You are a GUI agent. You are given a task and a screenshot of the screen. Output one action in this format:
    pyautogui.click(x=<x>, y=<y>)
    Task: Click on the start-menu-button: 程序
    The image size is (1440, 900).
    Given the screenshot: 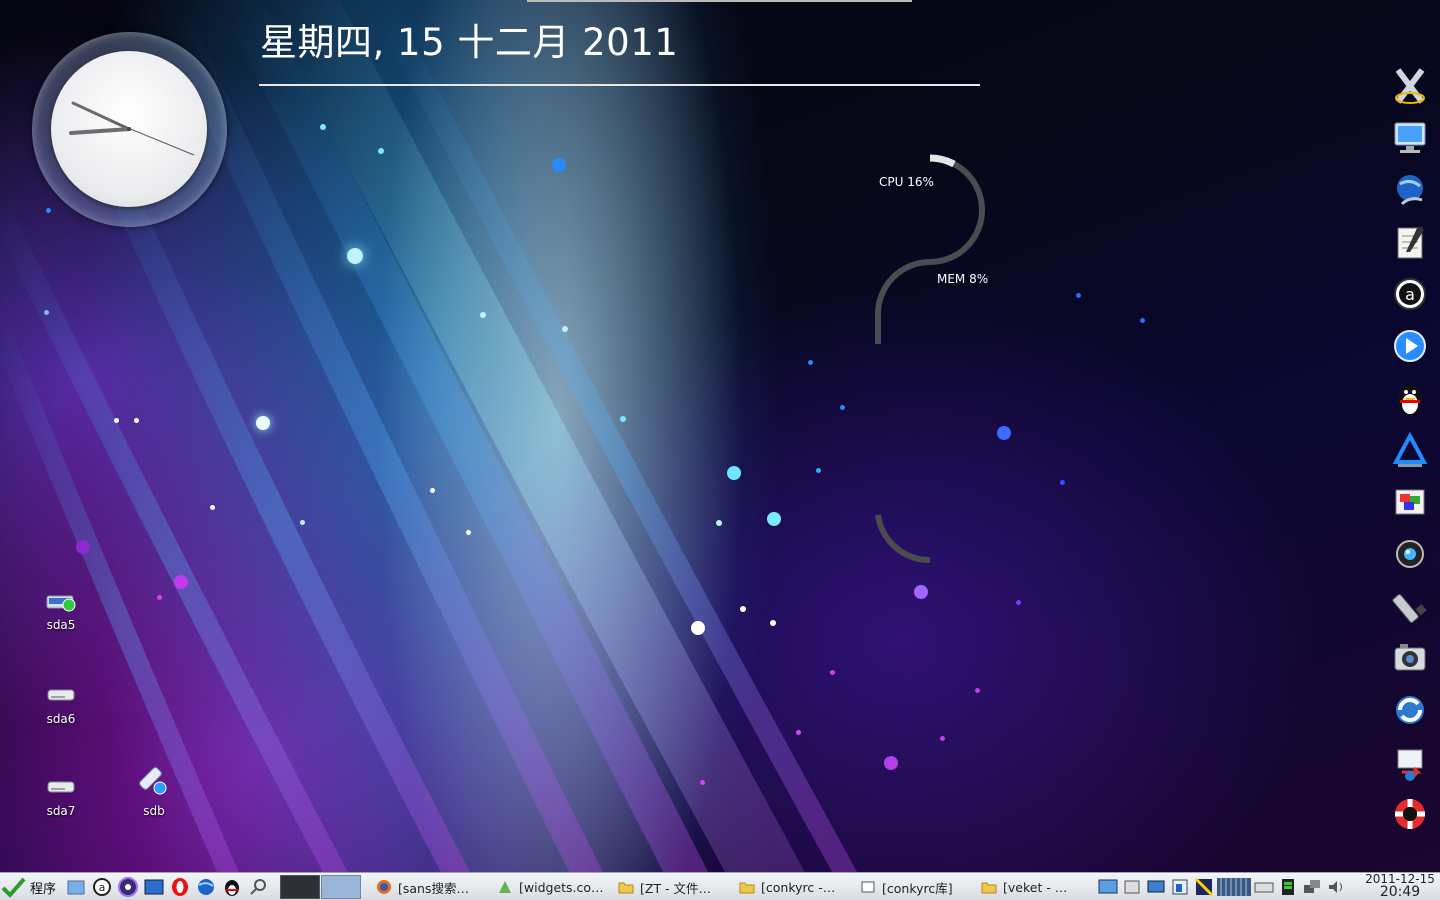 What is the action you would take?
    pyautogui.click(x=32, y=886)
    